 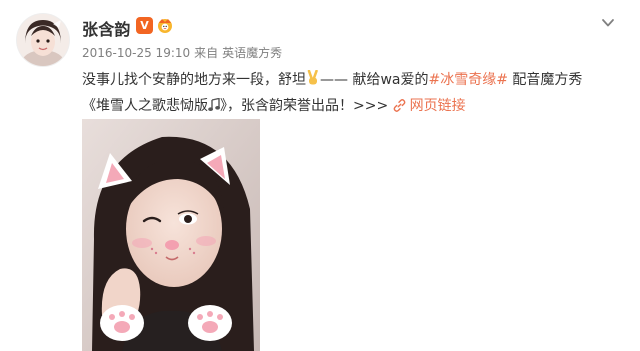 I want to click on chevron-down-icon, so click(x=608, y=23).